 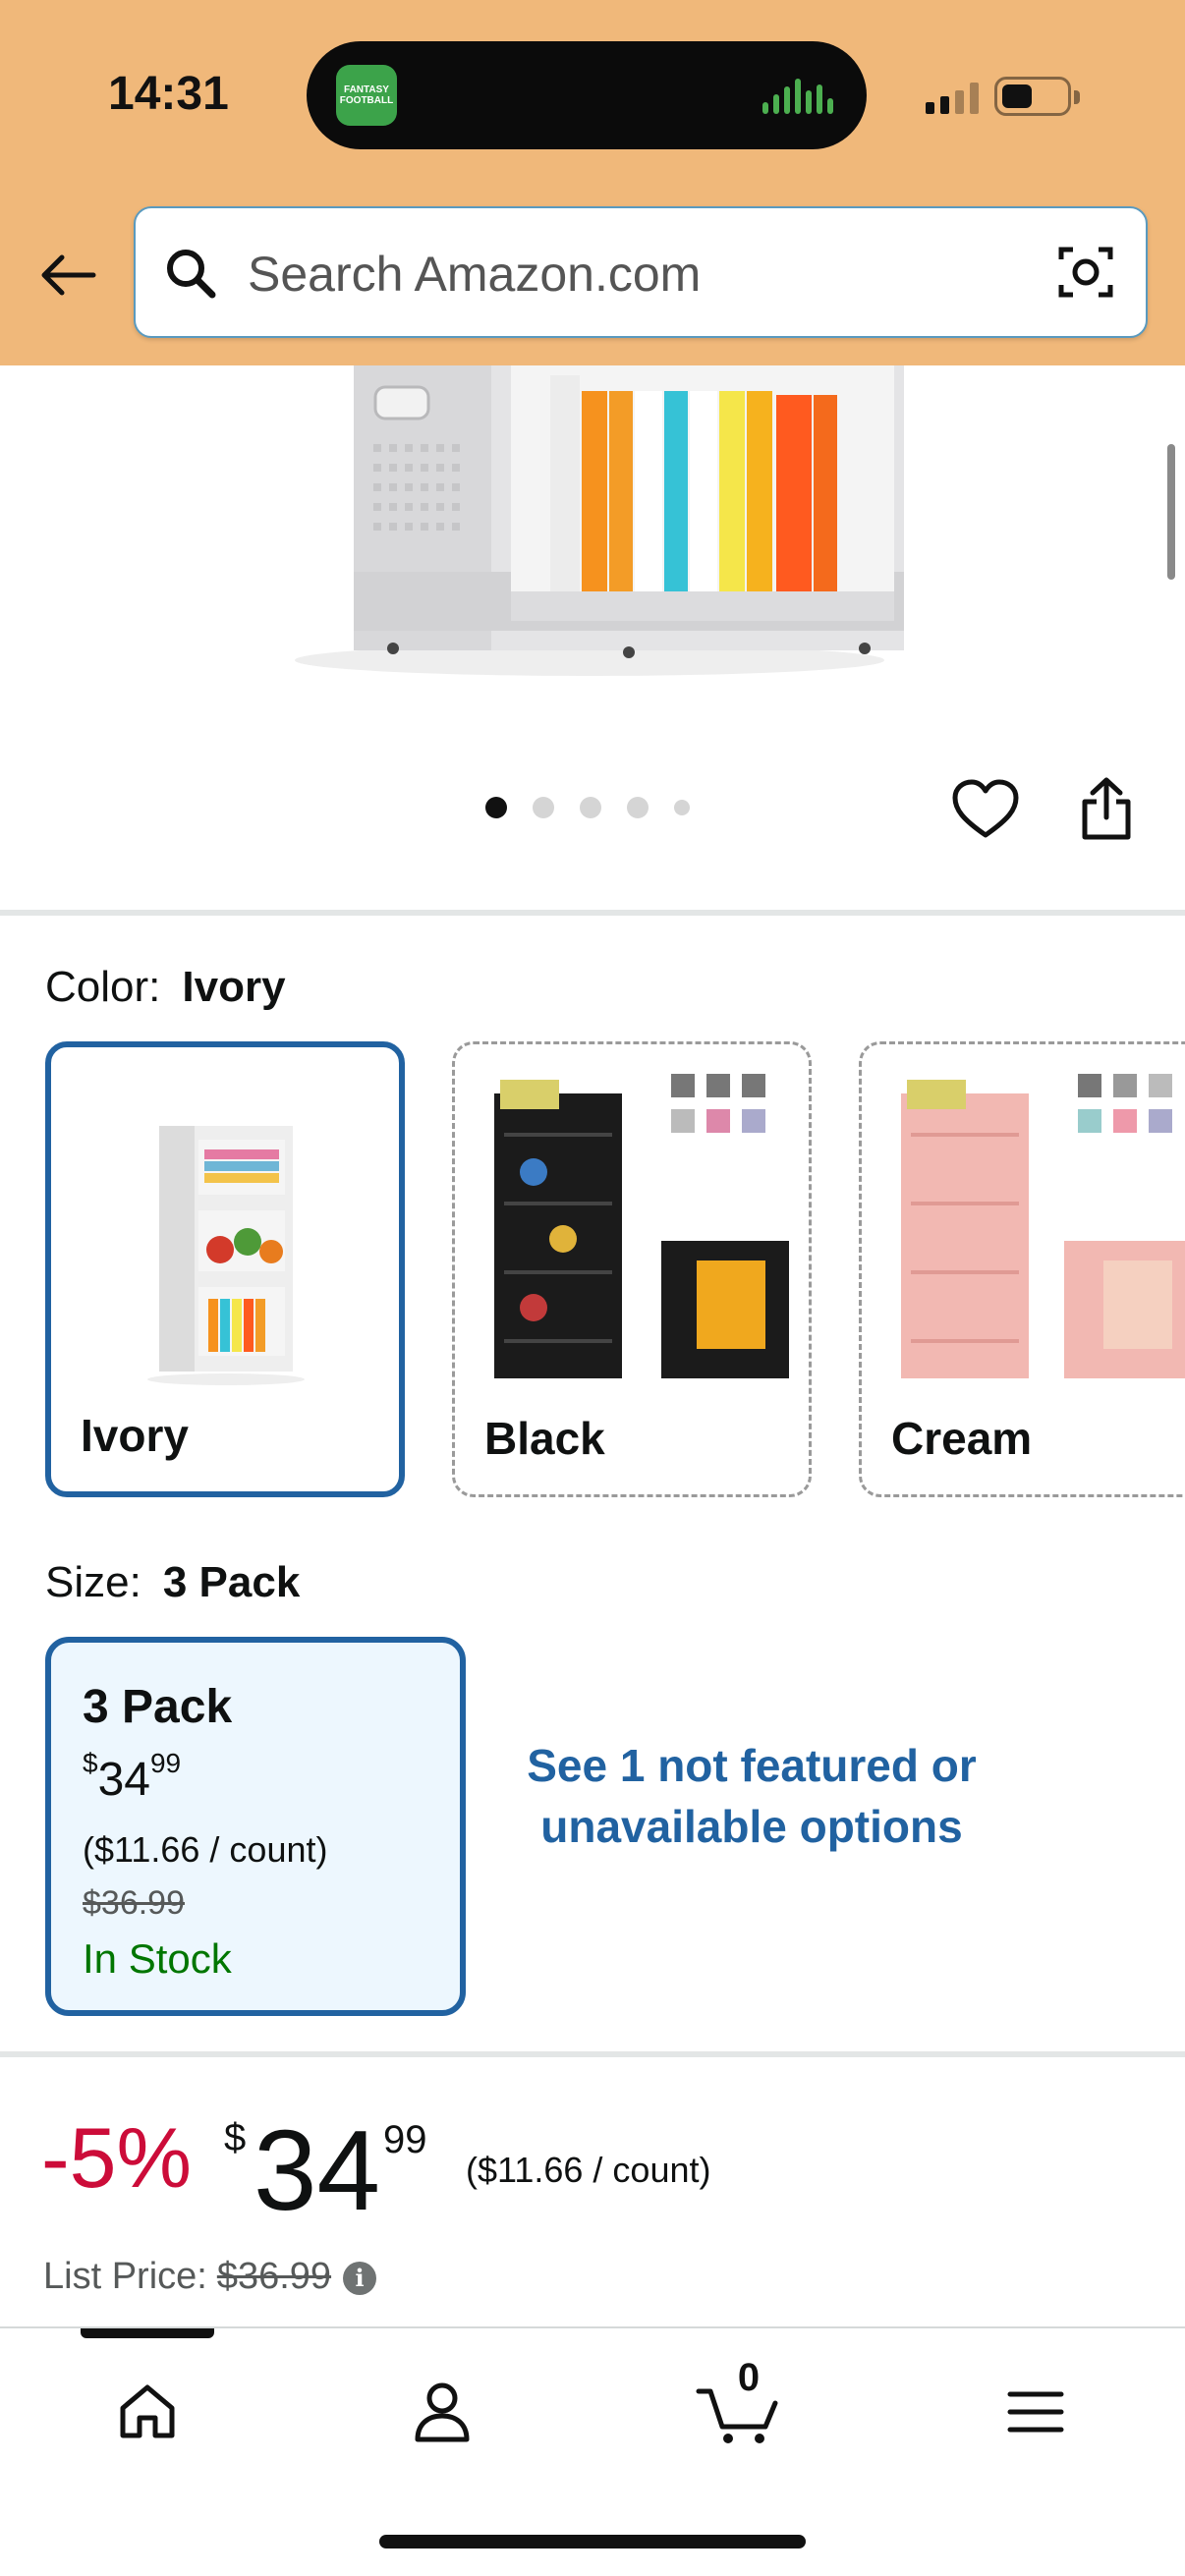 I want to click on color-swatch-black: Black, so click(x=632, y=1269).